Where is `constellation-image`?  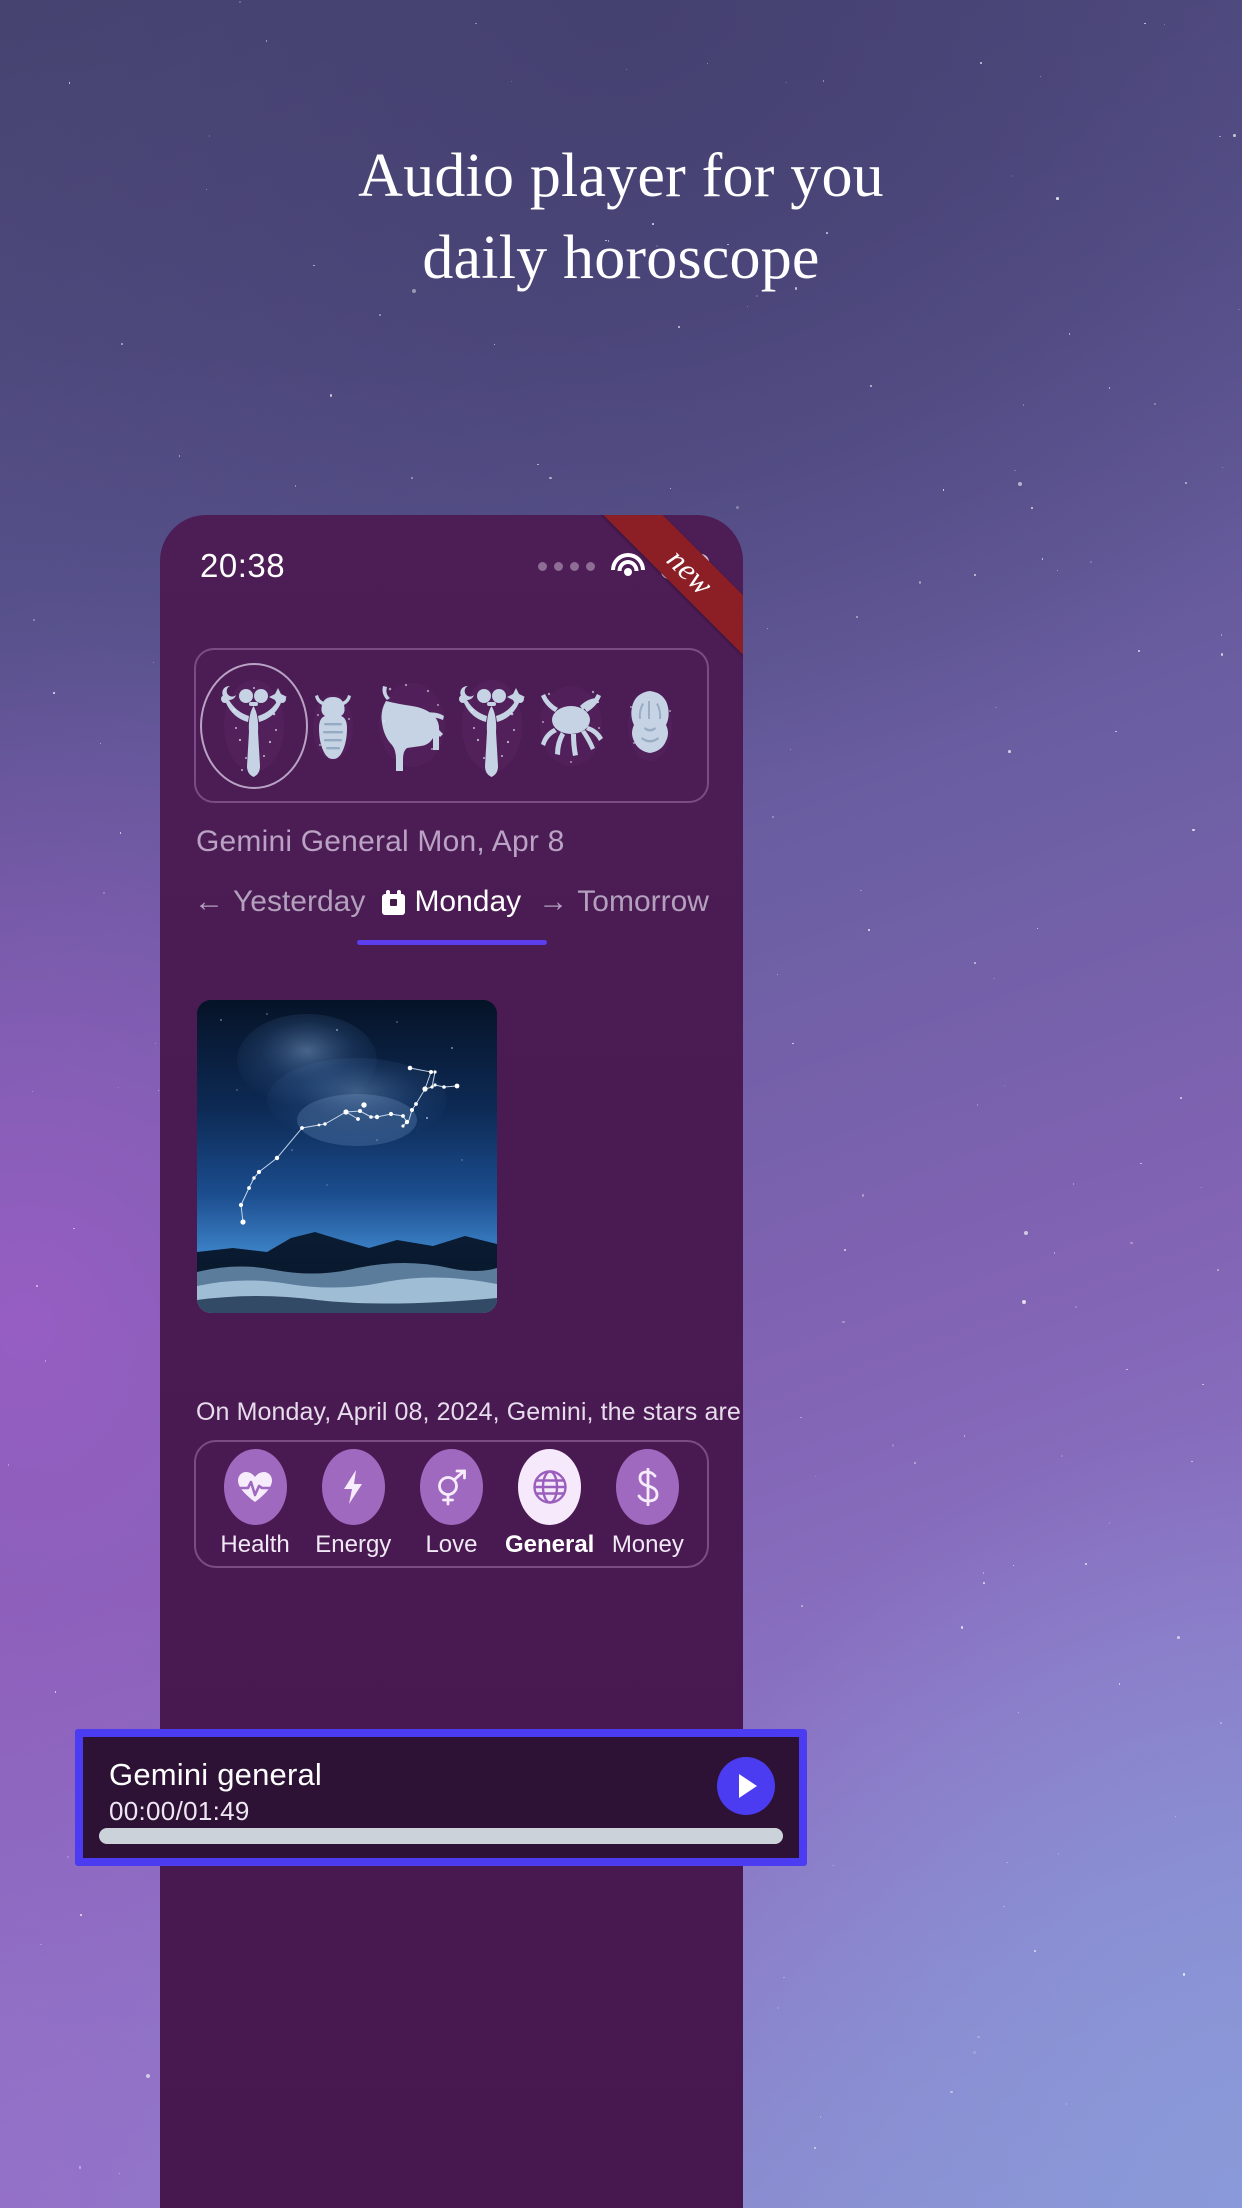
constellation-image is located at coordinates (347, 1156).